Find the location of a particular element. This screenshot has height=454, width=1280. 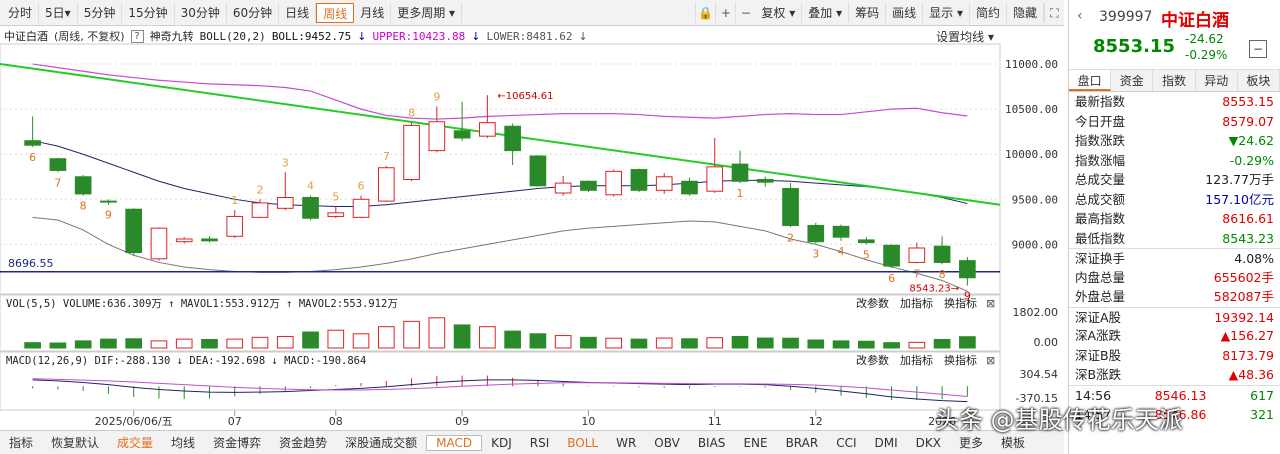

stat-row: 最低指数 8543.23 is located at coordinates (1174, 239).